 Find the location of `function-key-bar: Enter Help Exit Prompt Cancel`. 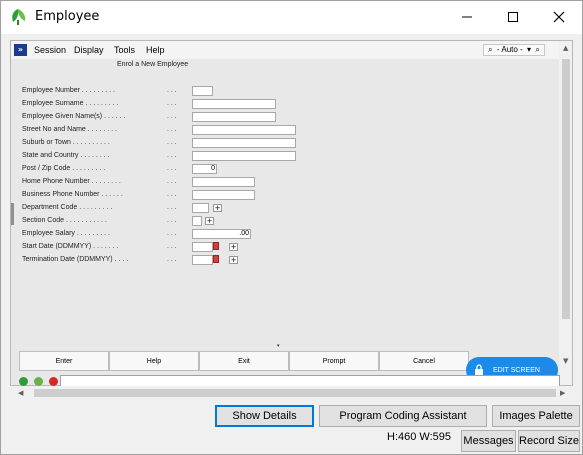

function-key-bar: Enter Help Exit Prompt Cancel is located at coordinates (244, 361).